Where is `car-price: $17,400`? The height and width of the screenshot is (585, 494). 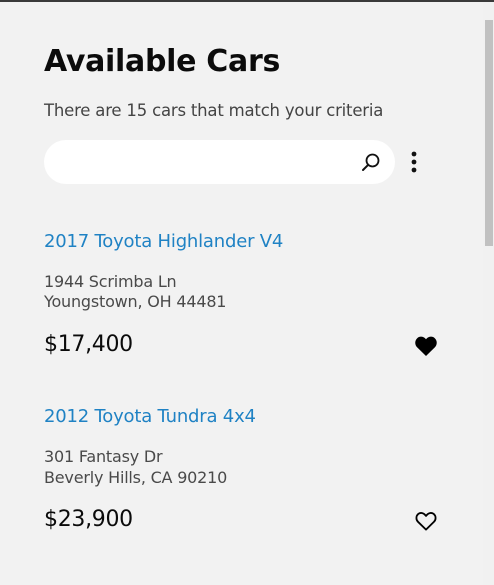 car-price: $17,400 is located at coordinates (88, 344).